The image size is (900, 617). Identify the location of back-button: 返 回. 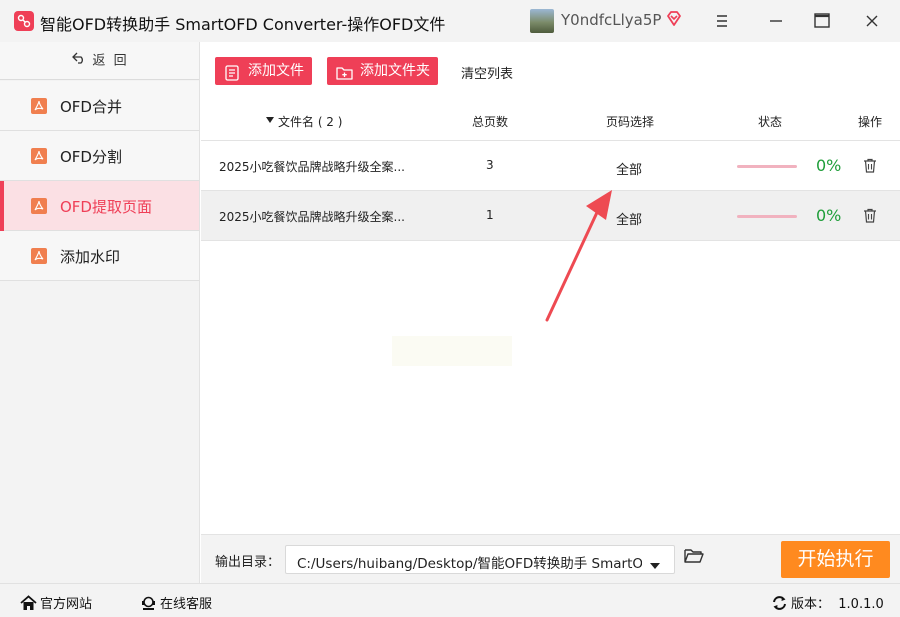
(99, 61).